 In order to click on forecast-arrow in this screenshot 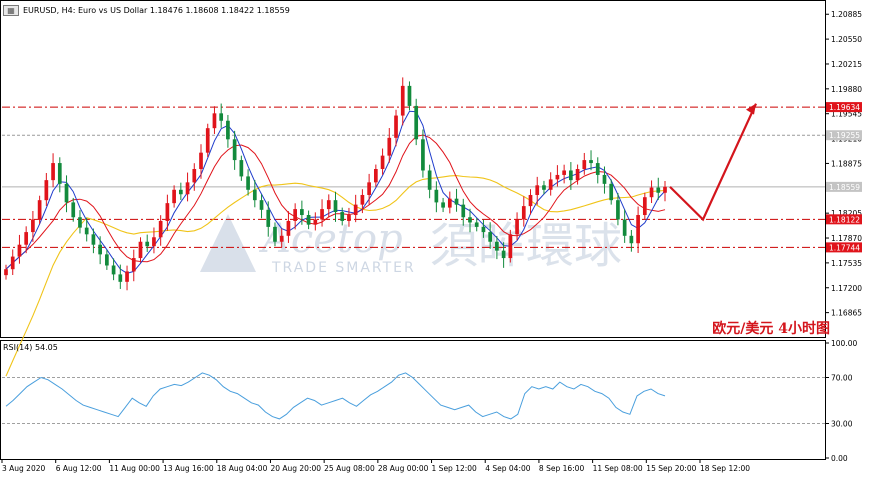, I will do `click(713, 162)`.